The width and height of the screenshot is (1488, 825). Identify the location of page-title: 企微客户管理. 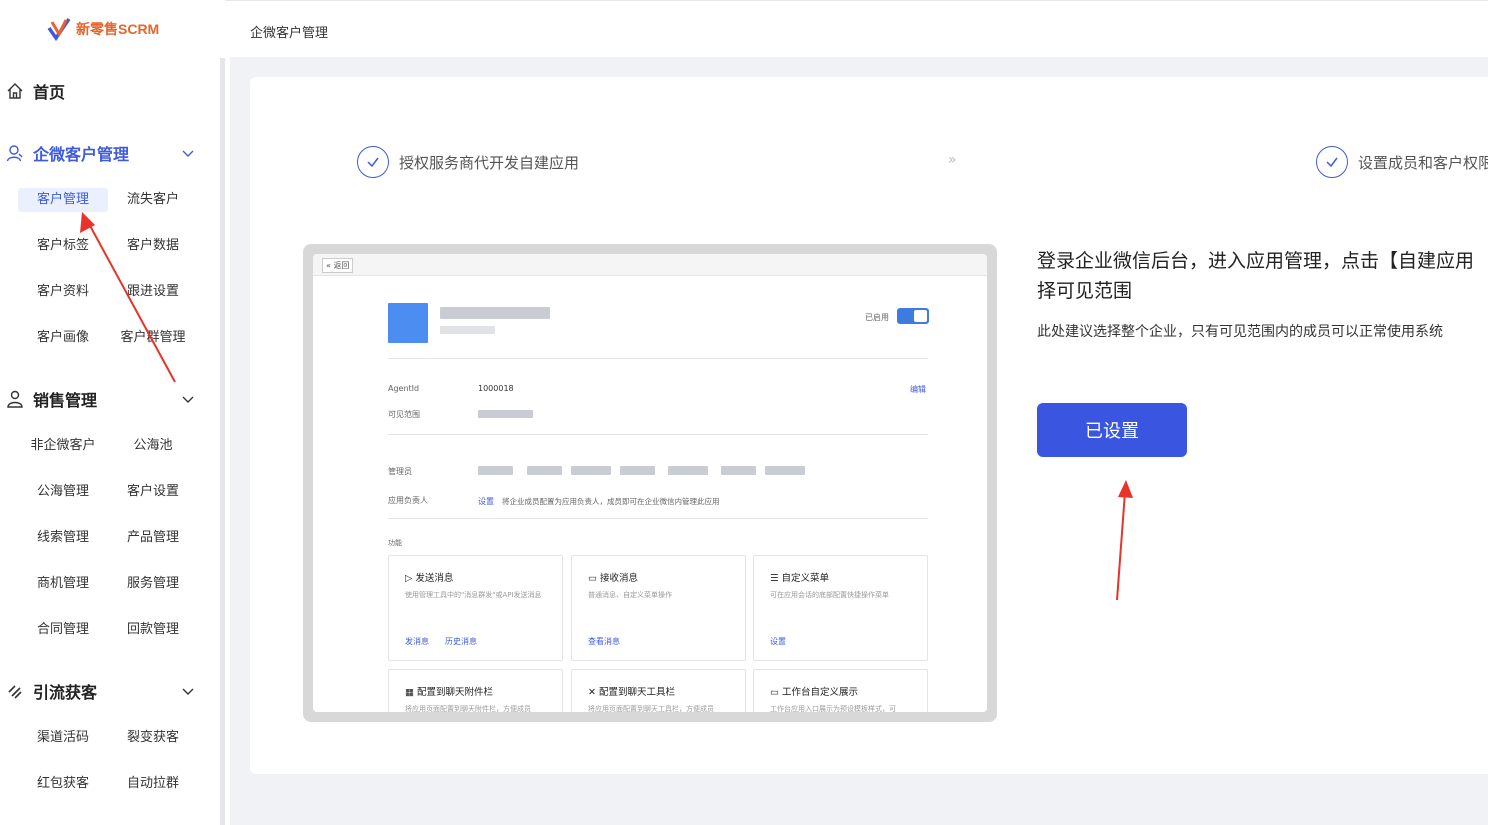
(289, 33).